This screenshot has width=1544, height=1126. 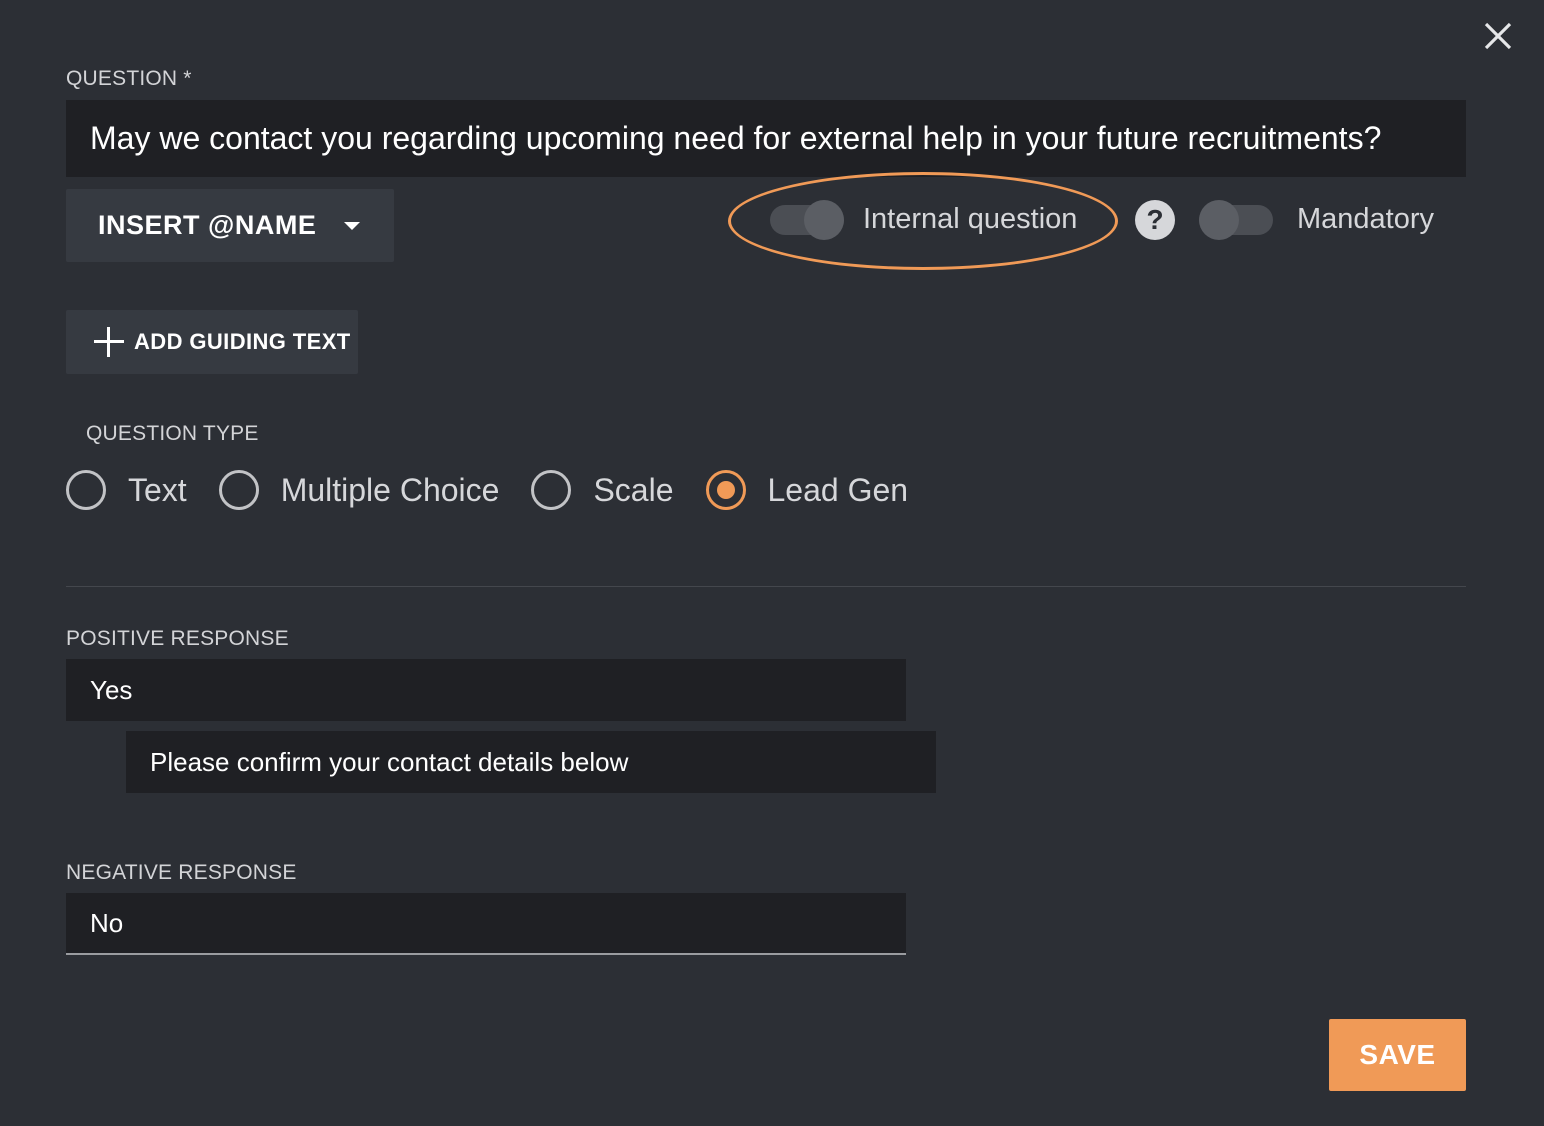 I want to click on question-type-label: QUESTION TYPE, so click(x=172, y=433).